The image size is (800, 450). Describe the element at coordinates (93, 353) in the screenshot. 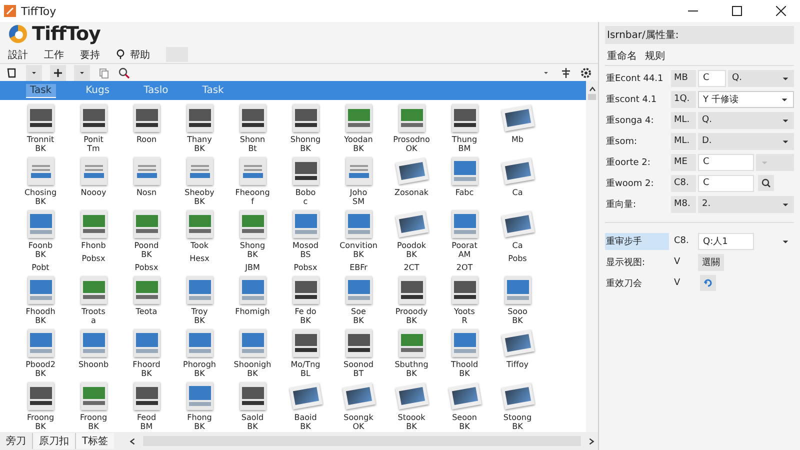

I see `file-item: Shoonb` at that location.